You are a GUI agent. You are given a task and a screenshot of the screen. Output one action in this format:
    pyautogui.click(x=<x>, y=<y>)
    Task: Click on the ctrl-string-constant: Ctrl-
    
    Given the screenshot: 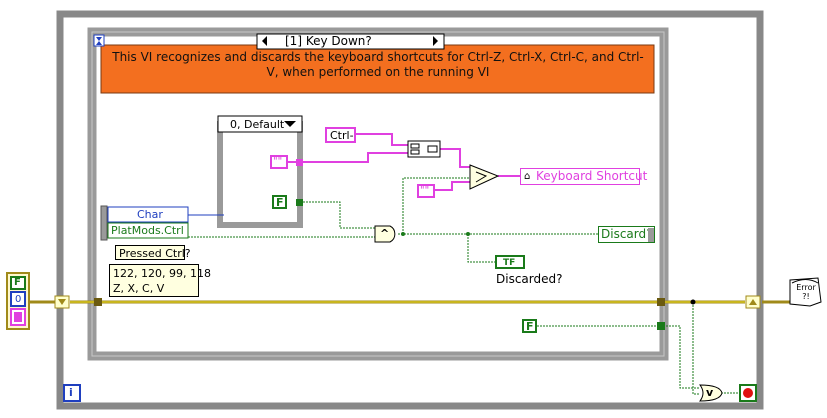 What is the action you would take?
    pyautogui.click(x=340, y=135)
    